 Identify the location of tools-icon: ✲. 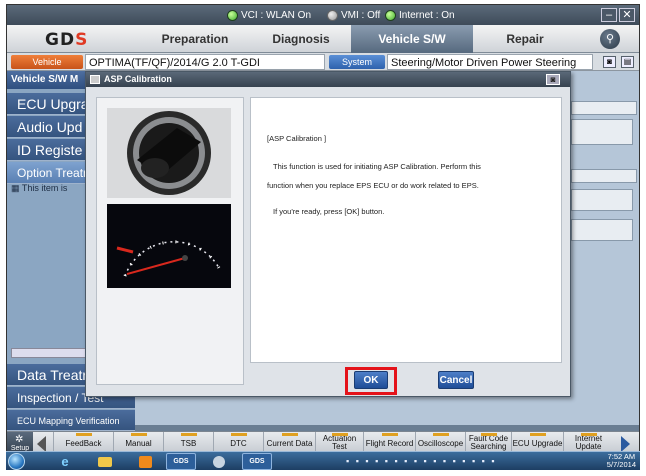
(19, 439).